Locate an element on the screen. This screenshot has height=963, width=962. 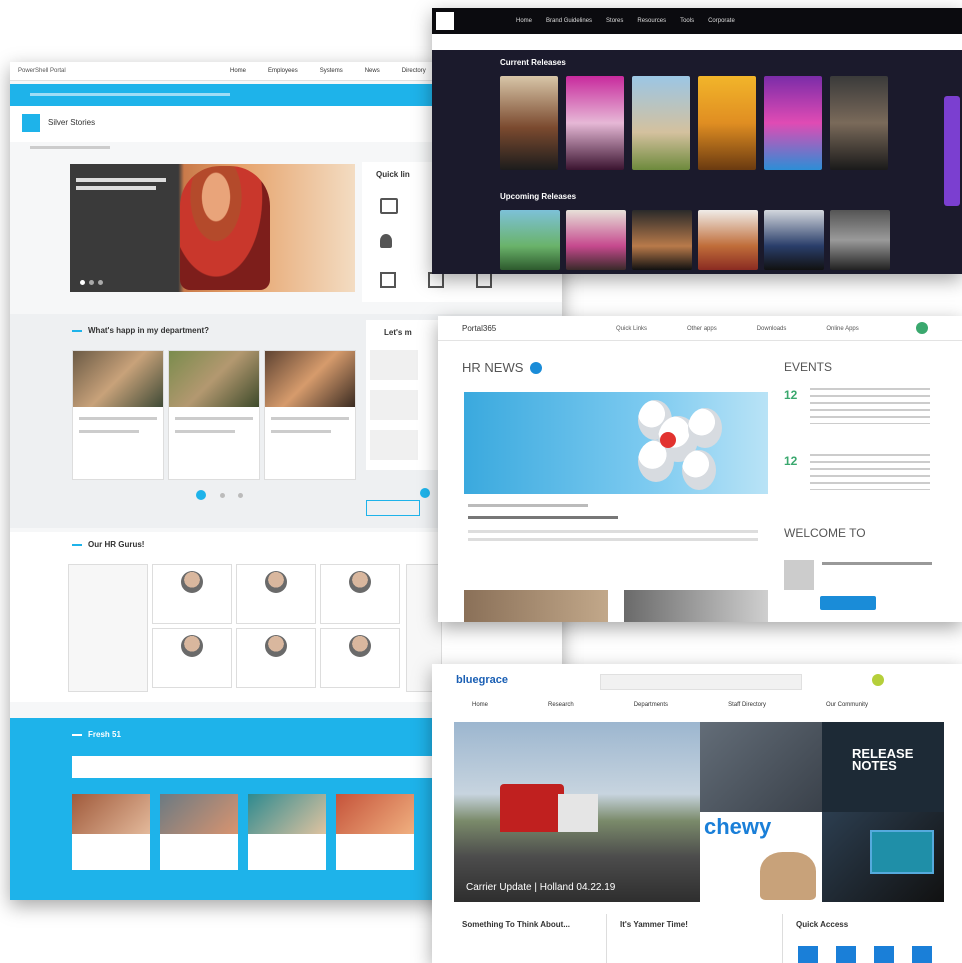
learn-more-button is located at coordinates (848, 603).